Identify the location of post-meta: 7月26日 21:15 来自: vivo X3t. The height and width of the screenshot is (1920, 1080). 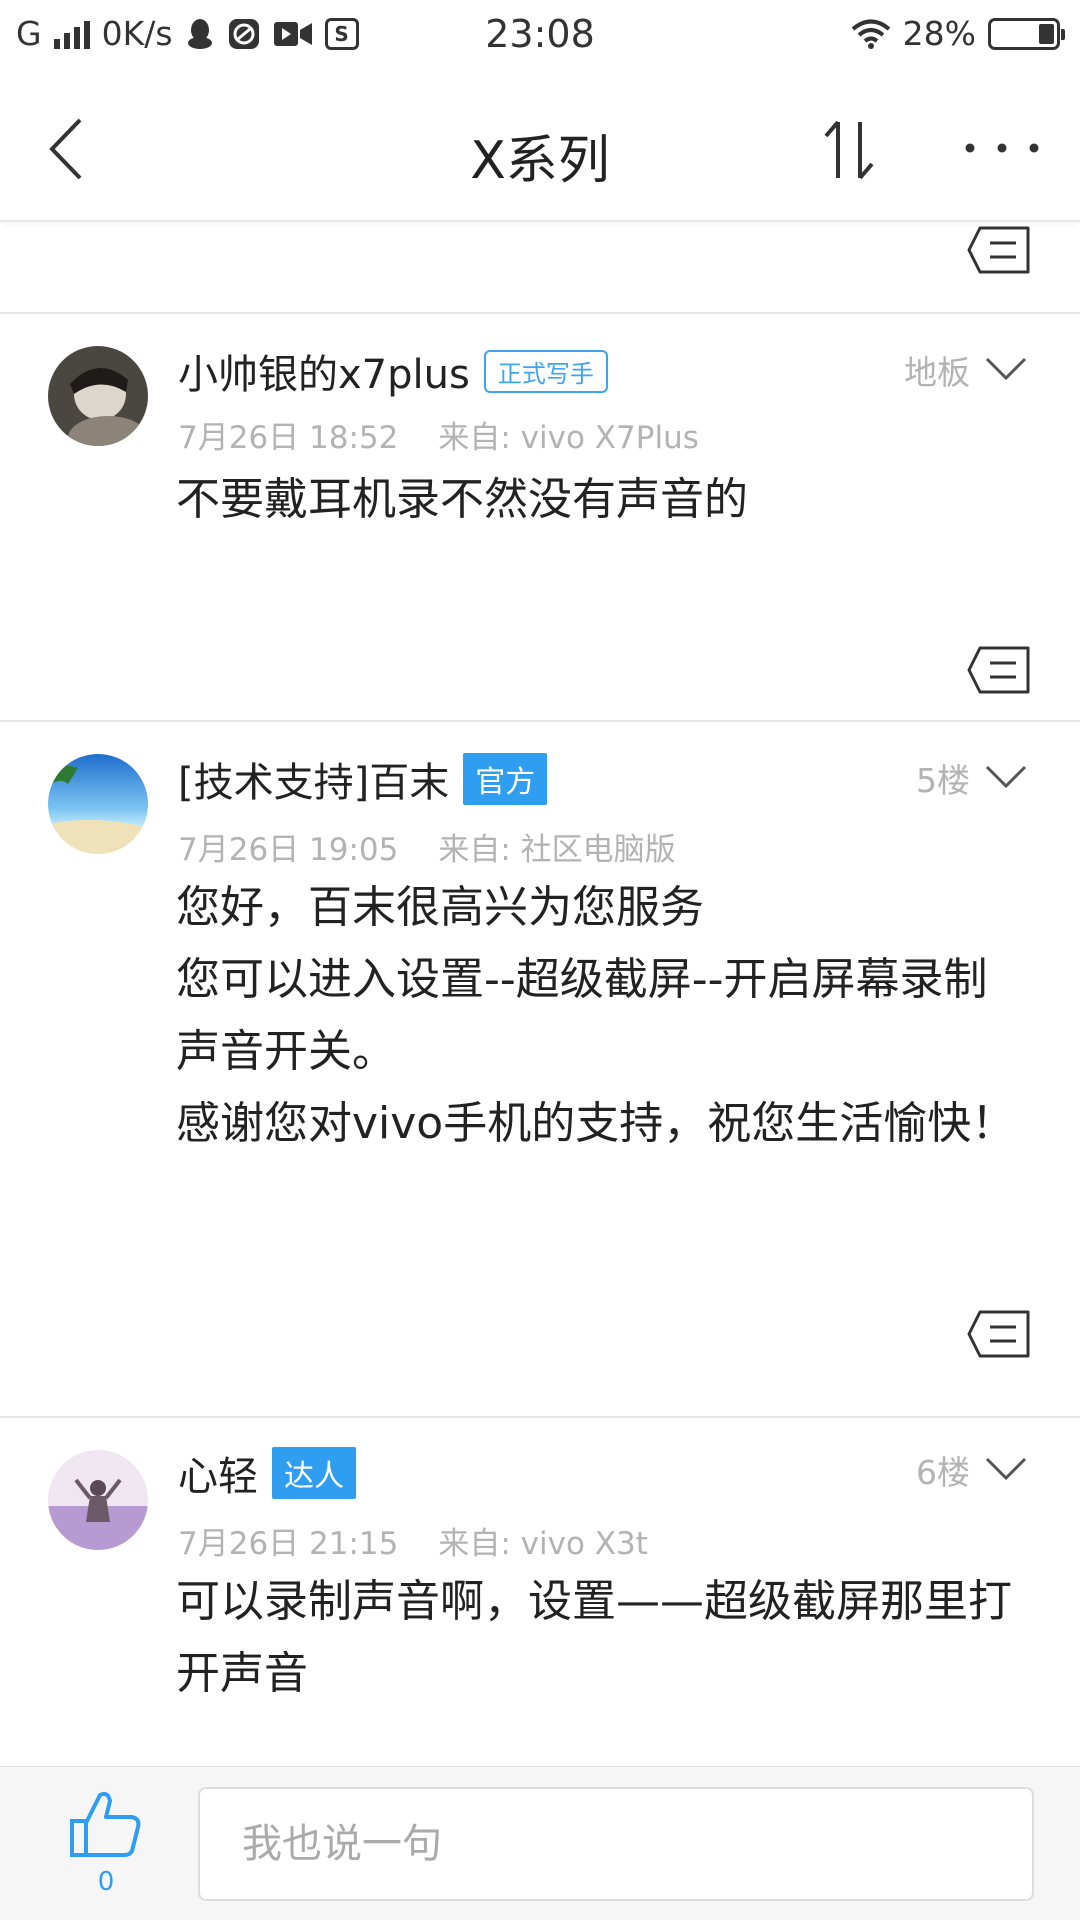
(413, 1540).